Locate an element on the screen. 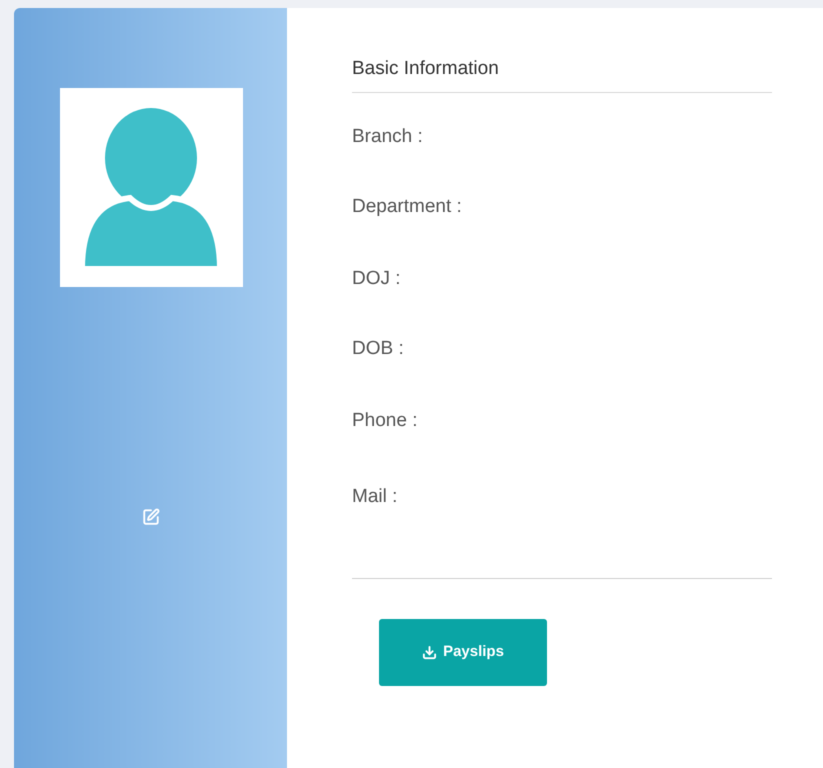  field-label: Mail : is located at coordinates (375, 496).